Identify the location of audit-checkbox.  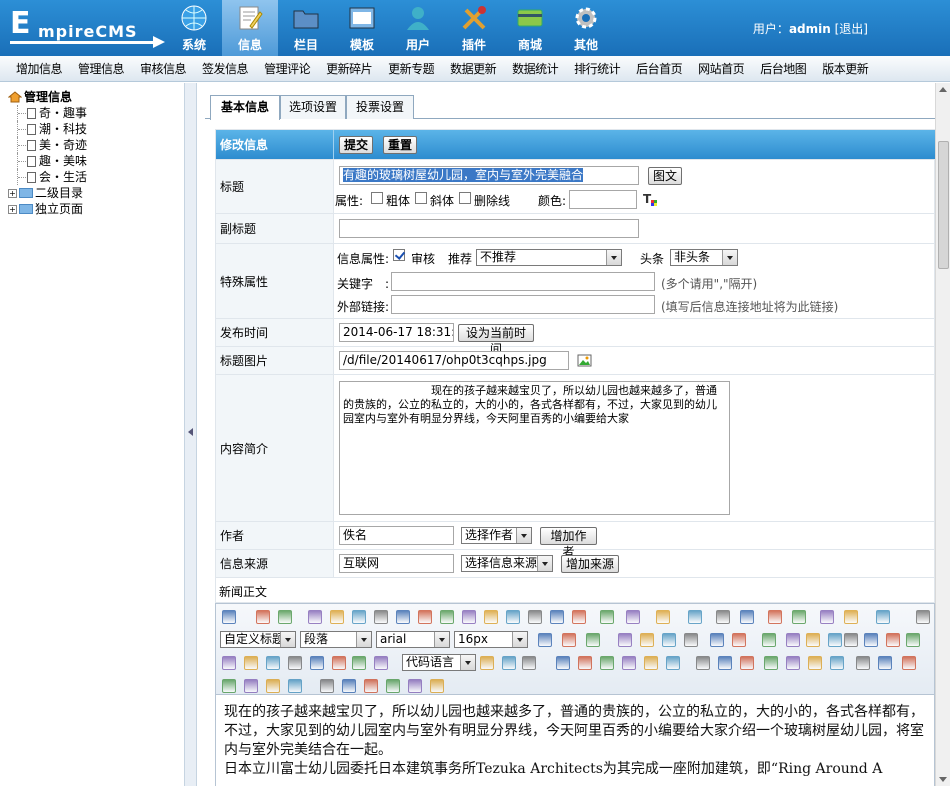
(399, 255).